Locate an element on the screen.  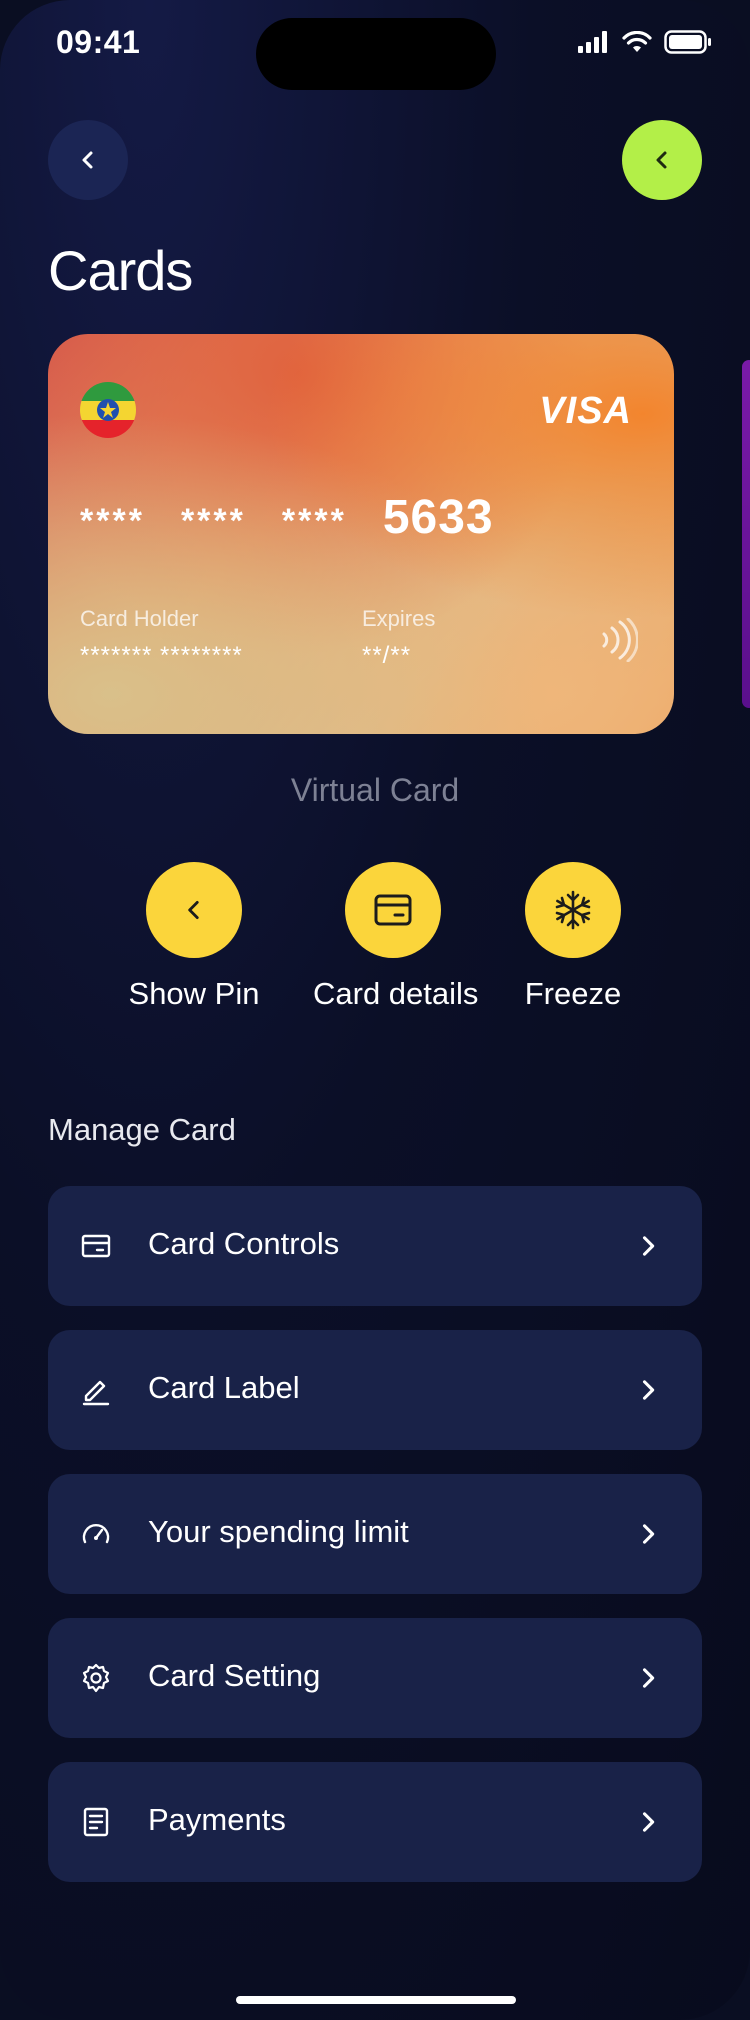
home-indicator is located at coordinates (376, 2000).